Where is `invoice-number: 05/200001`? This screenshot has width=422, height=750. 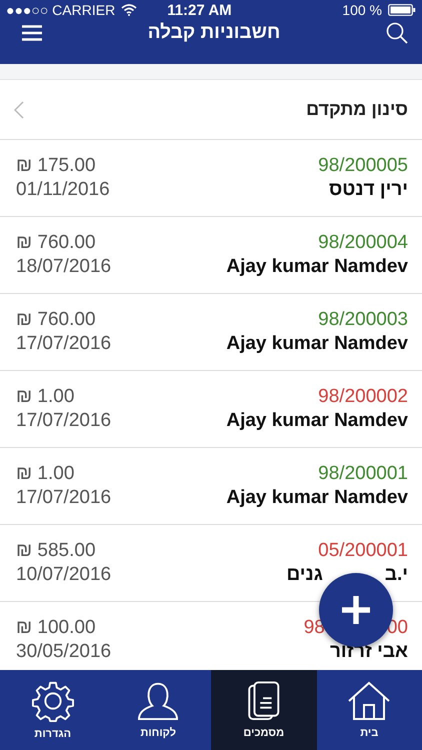
invoice-number: 05/200001 is located at coordinates (363, 551).